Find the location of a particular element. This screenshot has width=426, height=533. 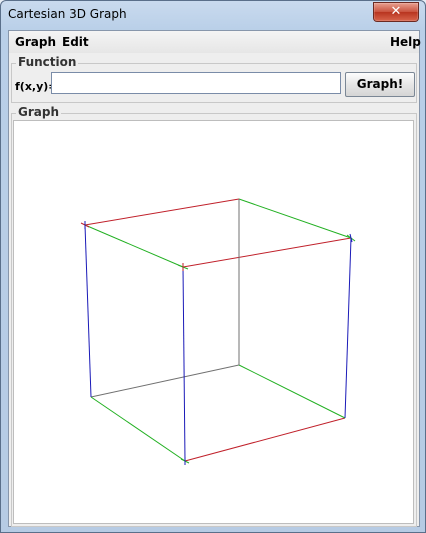

menu-bar: Graph Edit Help is located at coordinates (215, 42).